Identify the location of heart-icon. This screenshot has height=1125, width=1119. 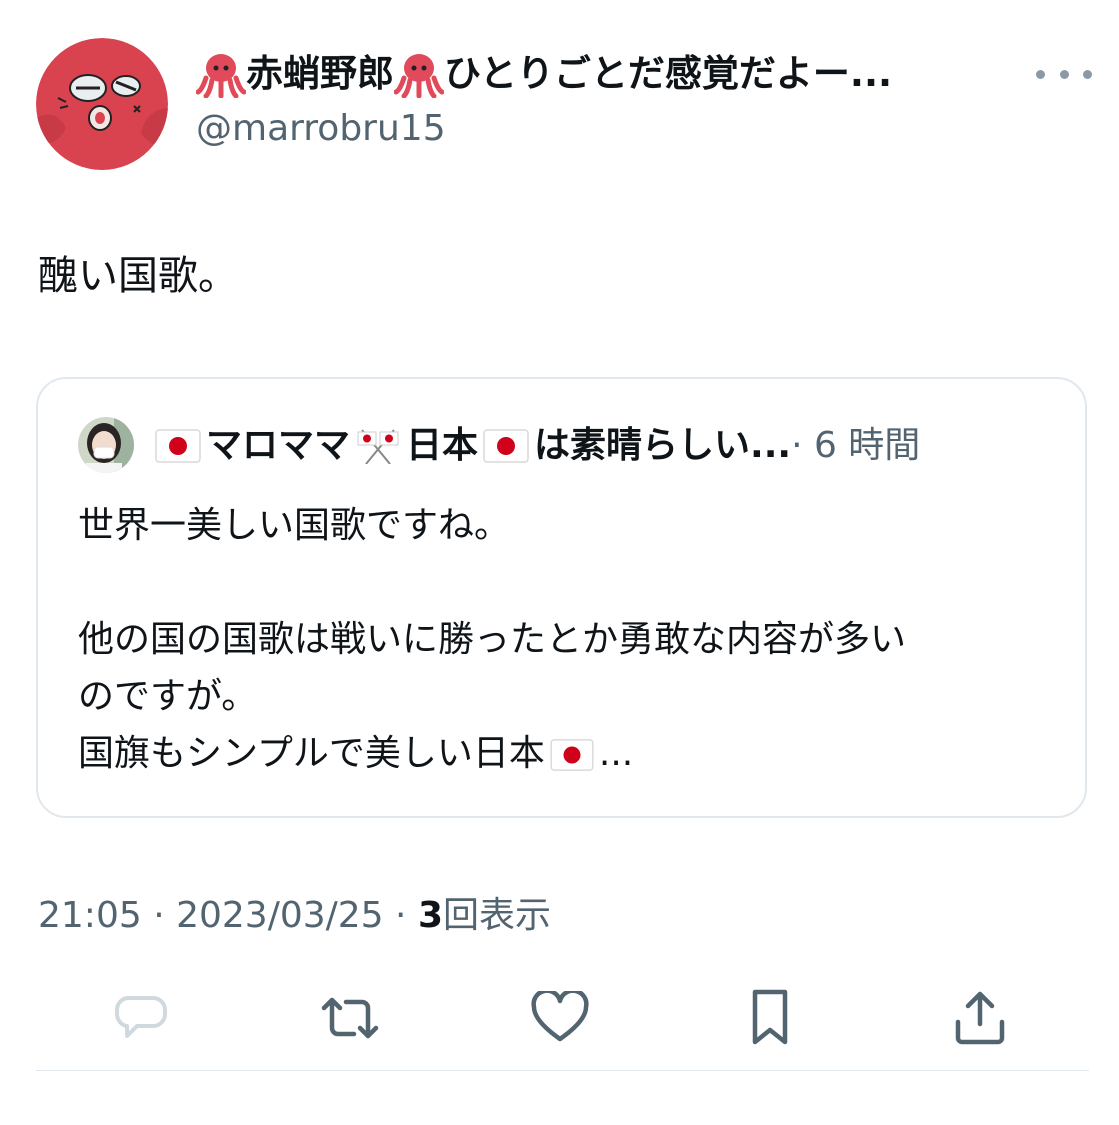
(560, 1016).